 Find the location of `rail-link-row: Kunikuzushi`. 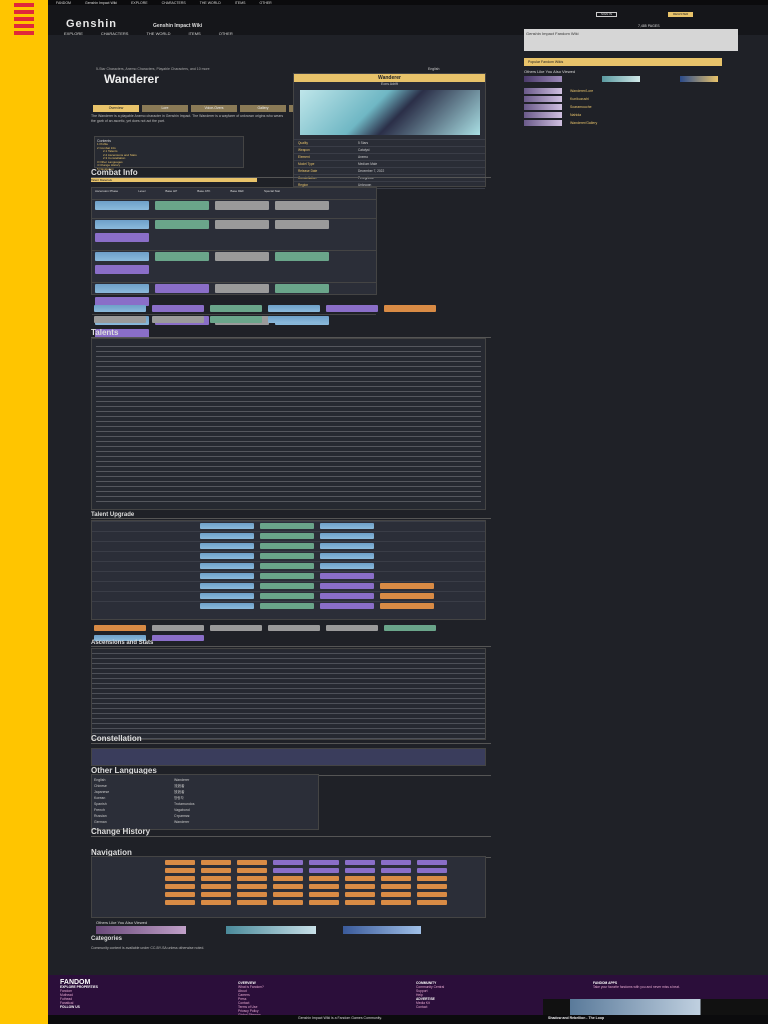

rail-link-row: Kunikuzushi is located at coordinates (560, 99).